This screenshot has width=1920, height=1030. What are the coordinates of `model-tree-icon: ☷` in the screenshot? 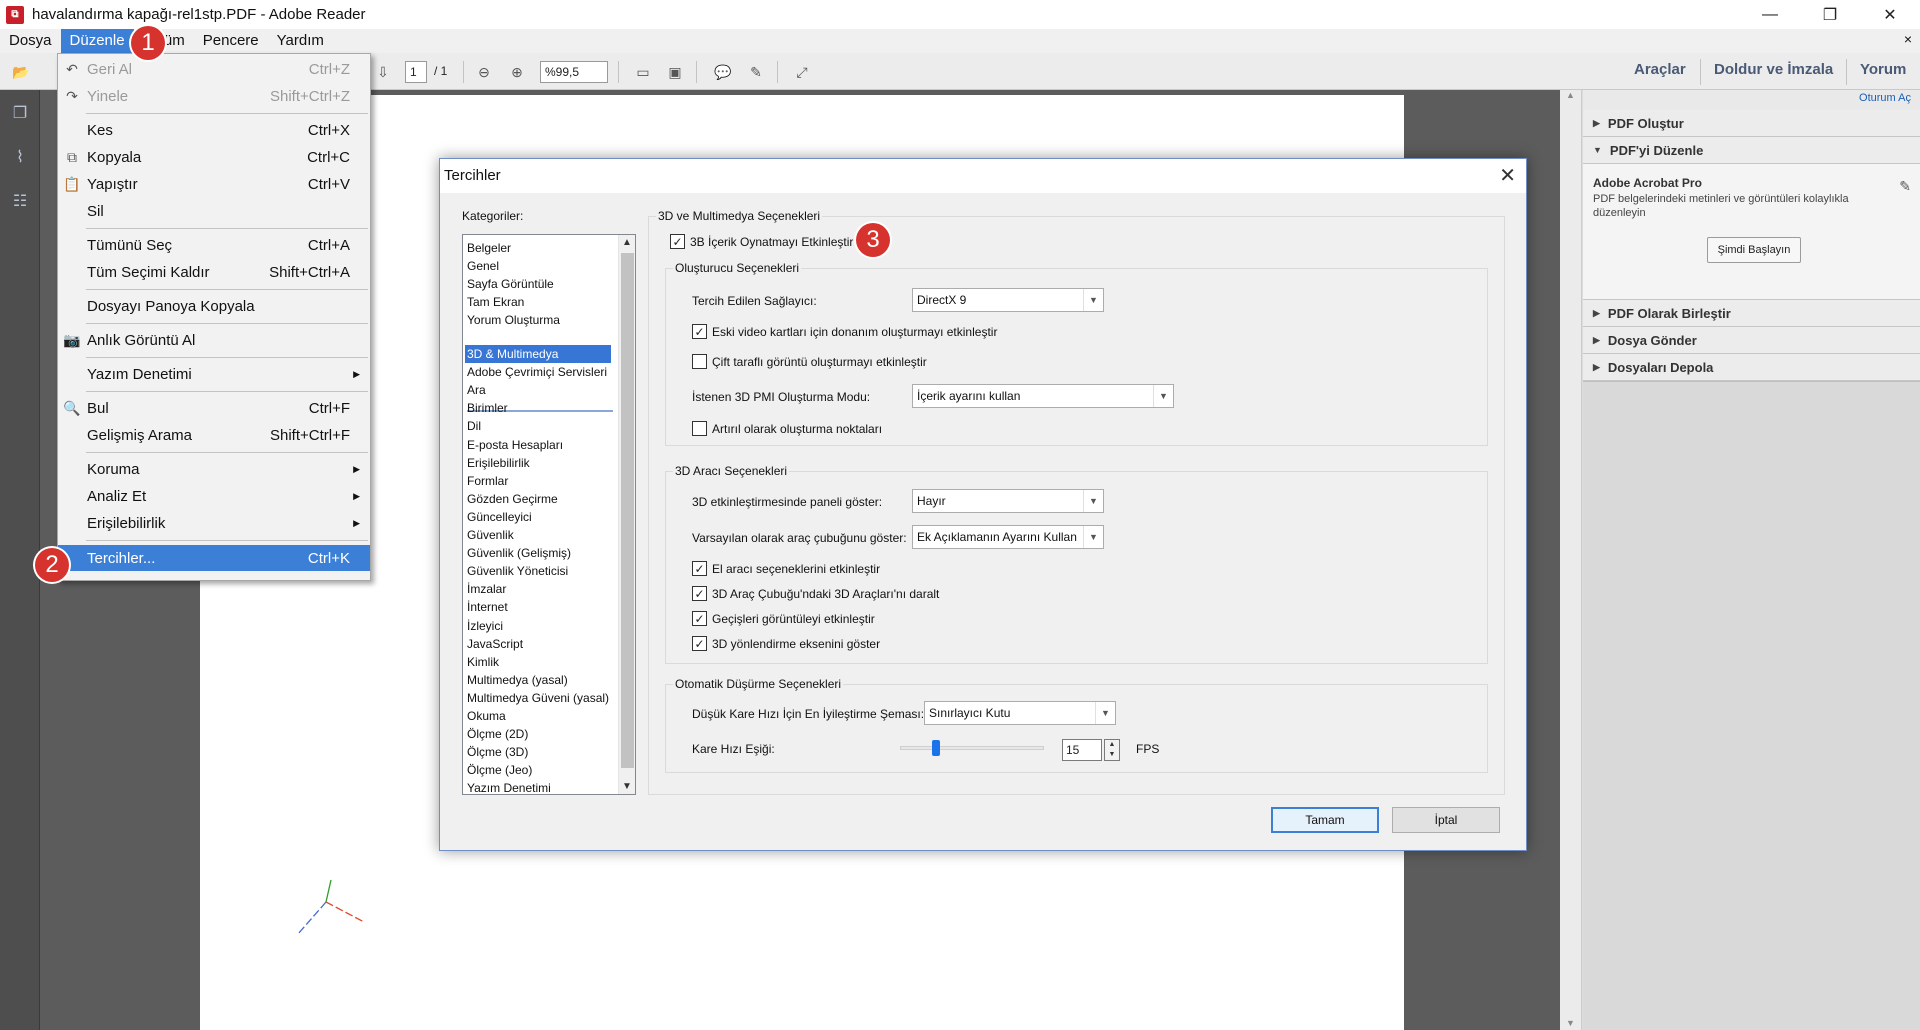 It's located at (20, 201).